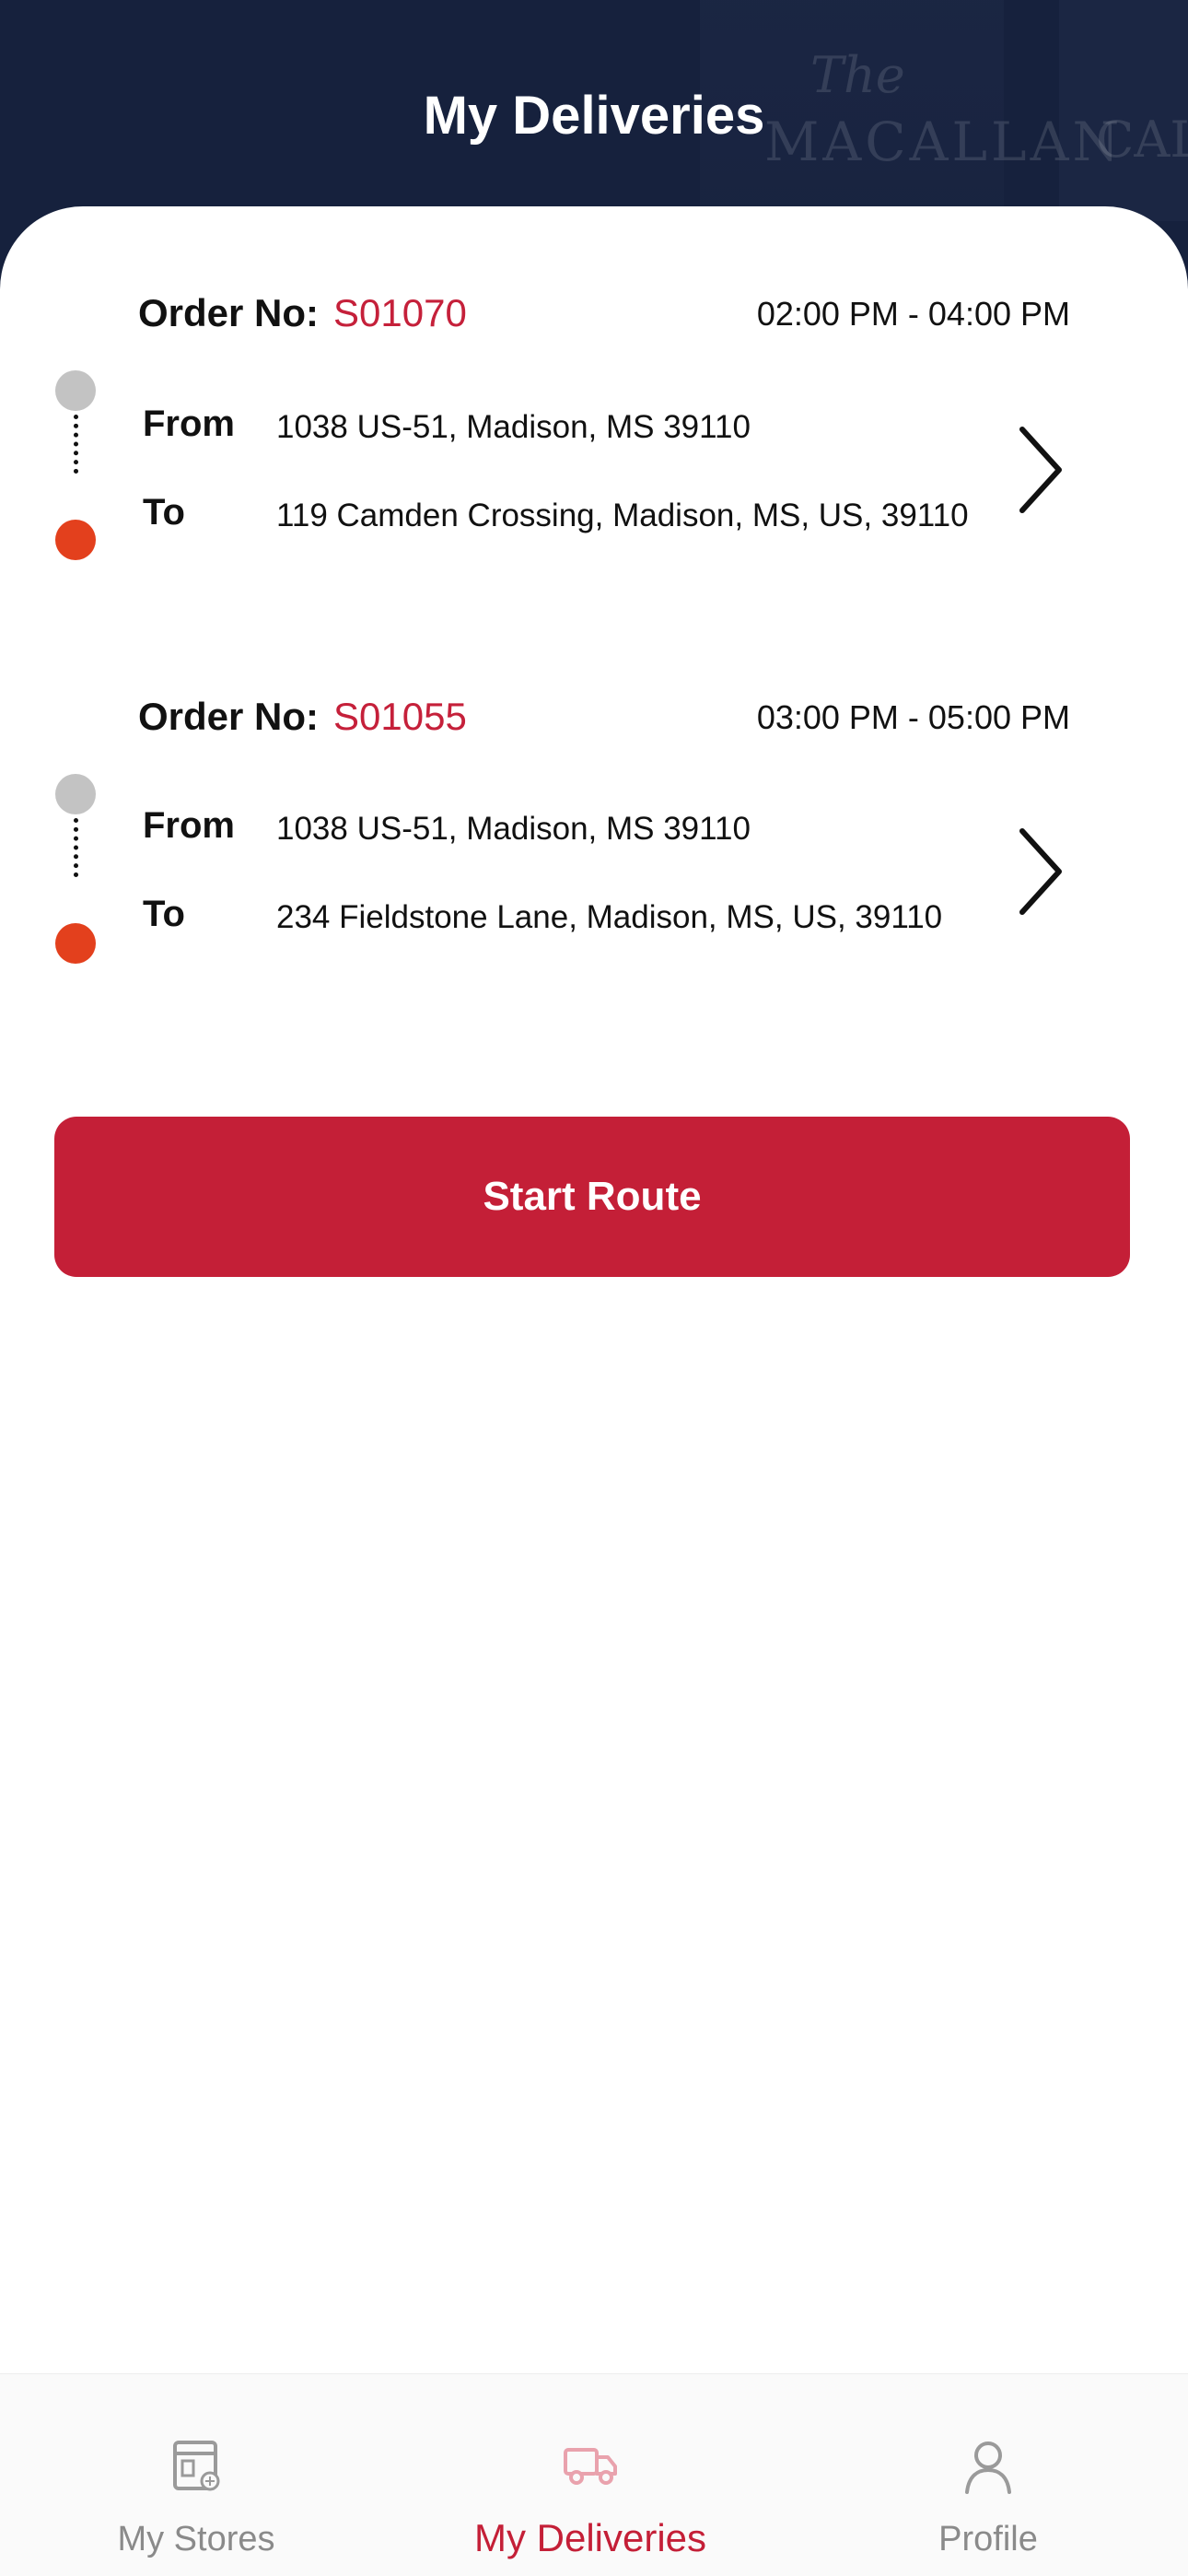 The width and height of the screenshot is (1188, 2576). I want to click on nav-item-my-deliveries: My Deliveries, so click(590, 2475).